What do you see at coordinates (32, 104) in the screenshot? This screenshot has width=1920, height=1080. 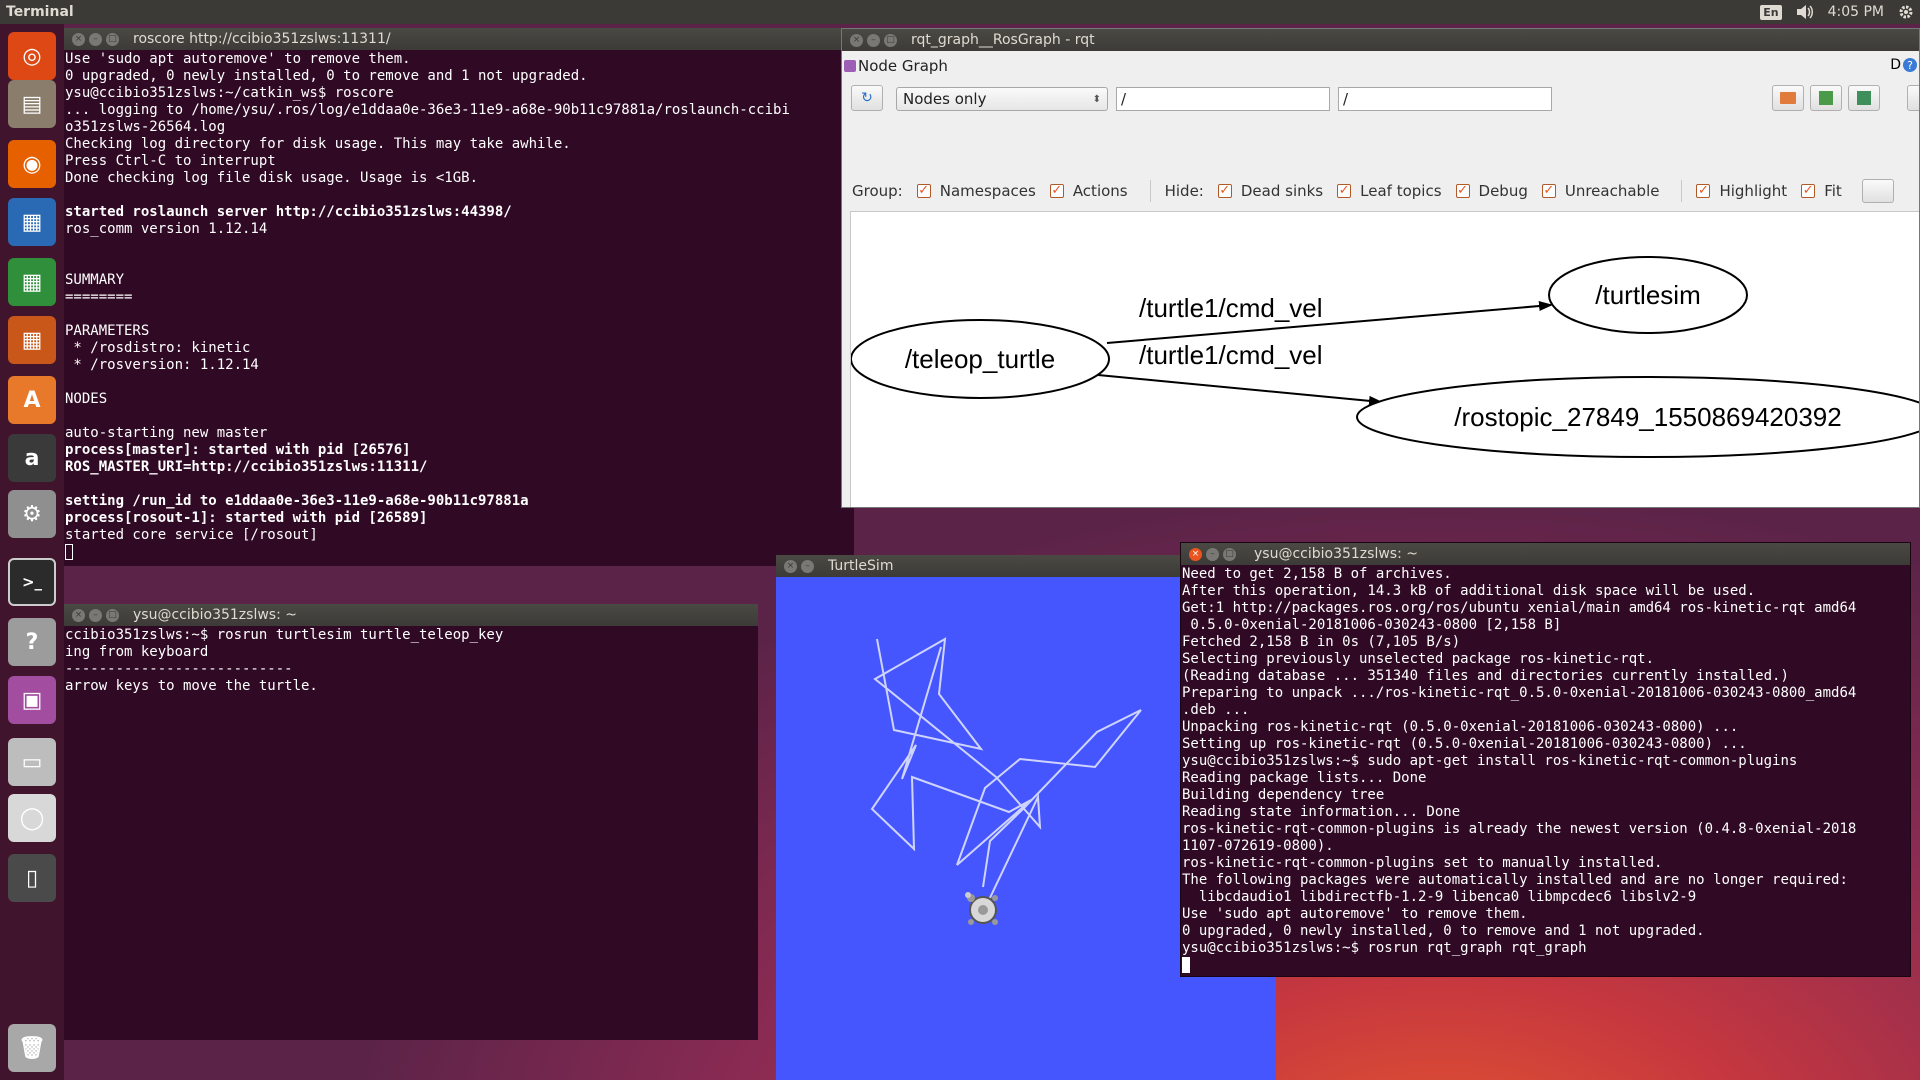 I see `files-icon: ▤` at bounding box center [32, 104].